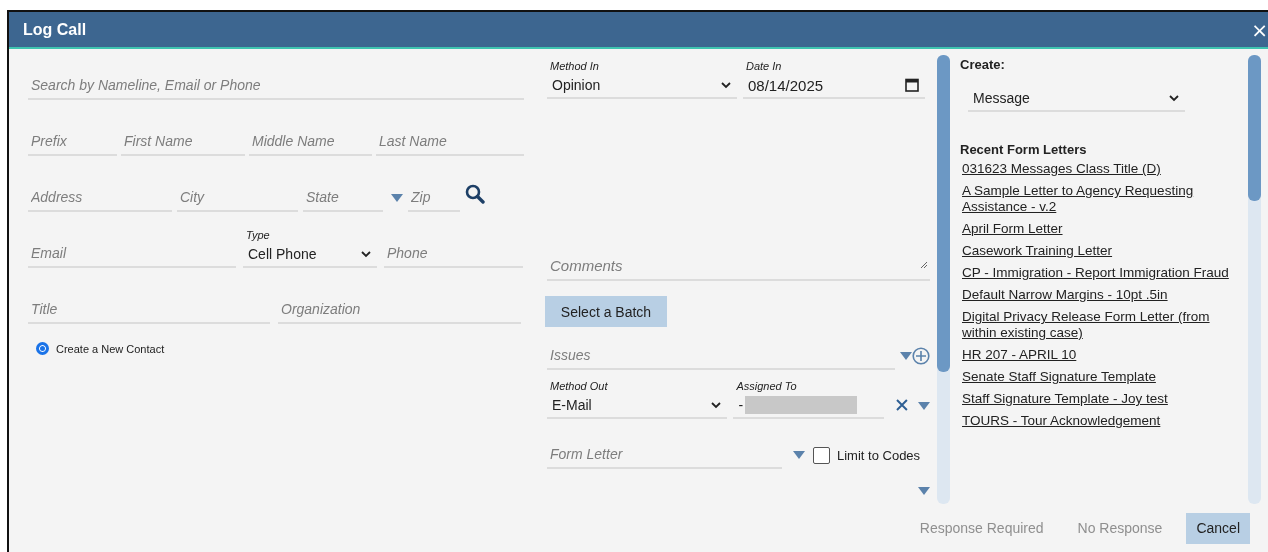  Describe the element at coordinates (1103, 295) in the screenshot. I see `form-letter-link: Default Narrow Margins - 10pt .5in` at that location.